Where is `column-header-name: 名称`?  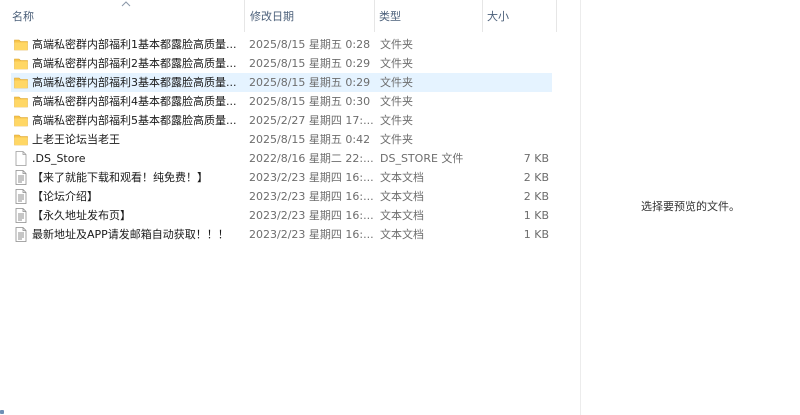
column-header-name: 名称 is located at coordinates (122, 16).